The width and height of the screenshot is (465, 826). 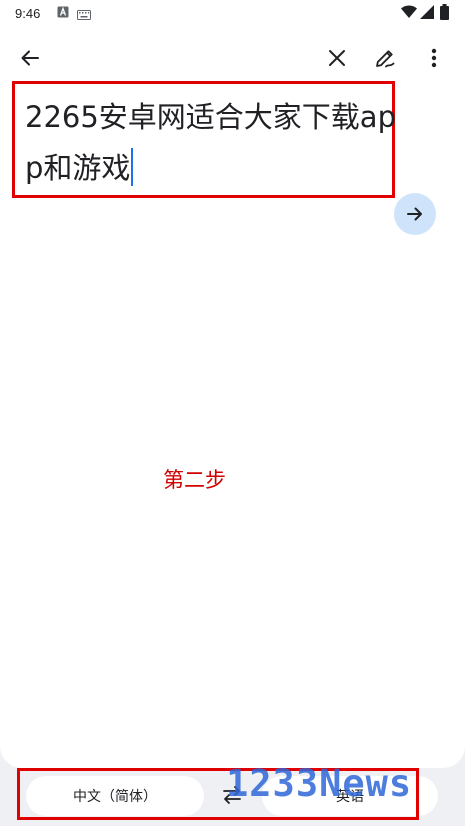 I want to click on more-options-button, so click(x=434, y=58).